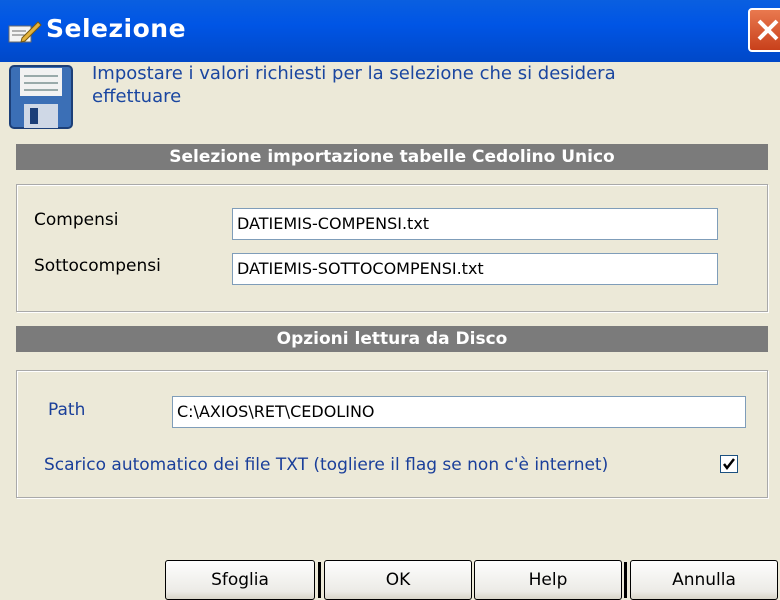 This screenshot has height=600, width=780. What do you see at coordinates (768, 30) in the screenshot?
I see `close-icon` at bounding box center [768, 30].